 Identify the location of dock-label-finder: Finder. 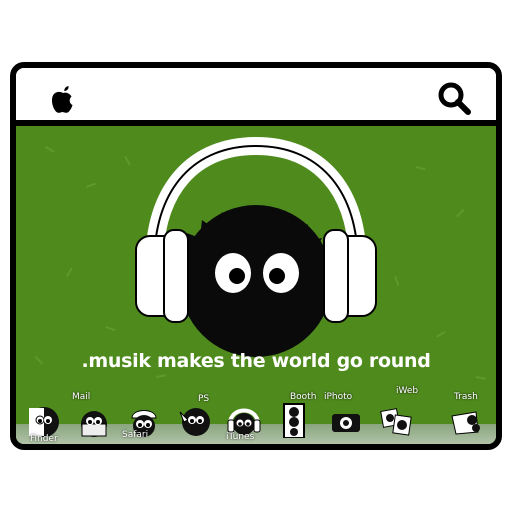
(44, 439).